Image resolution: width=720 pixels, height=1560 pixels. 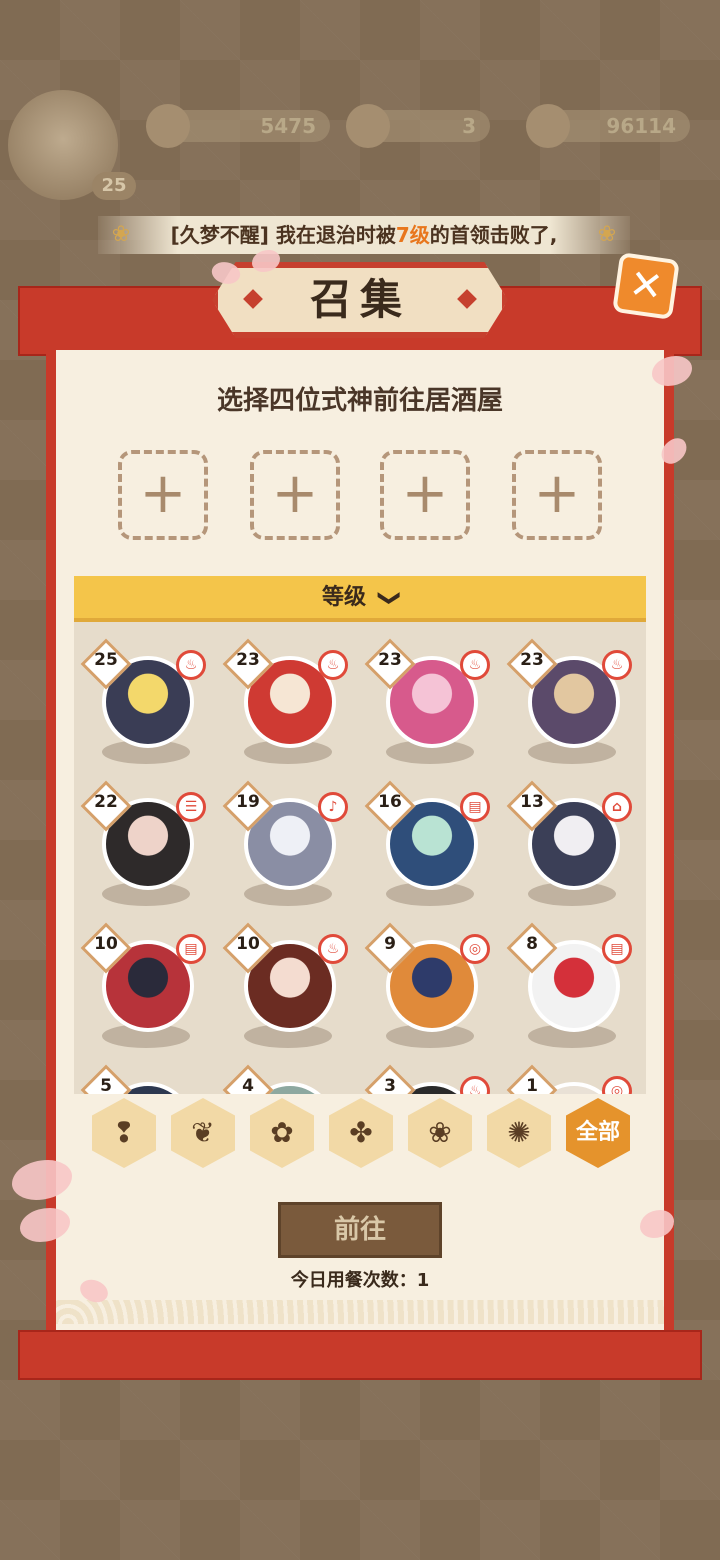 I want to click on panel-footer-bar, so click(x=360, y=1355).